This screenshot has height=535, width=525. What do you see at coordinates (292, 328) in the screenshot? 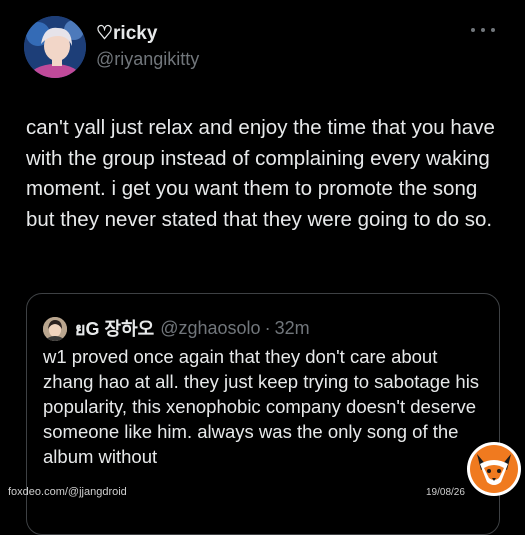
I see `quoted-tweet-timestamp: 32m` at bounding box center [292, 328].